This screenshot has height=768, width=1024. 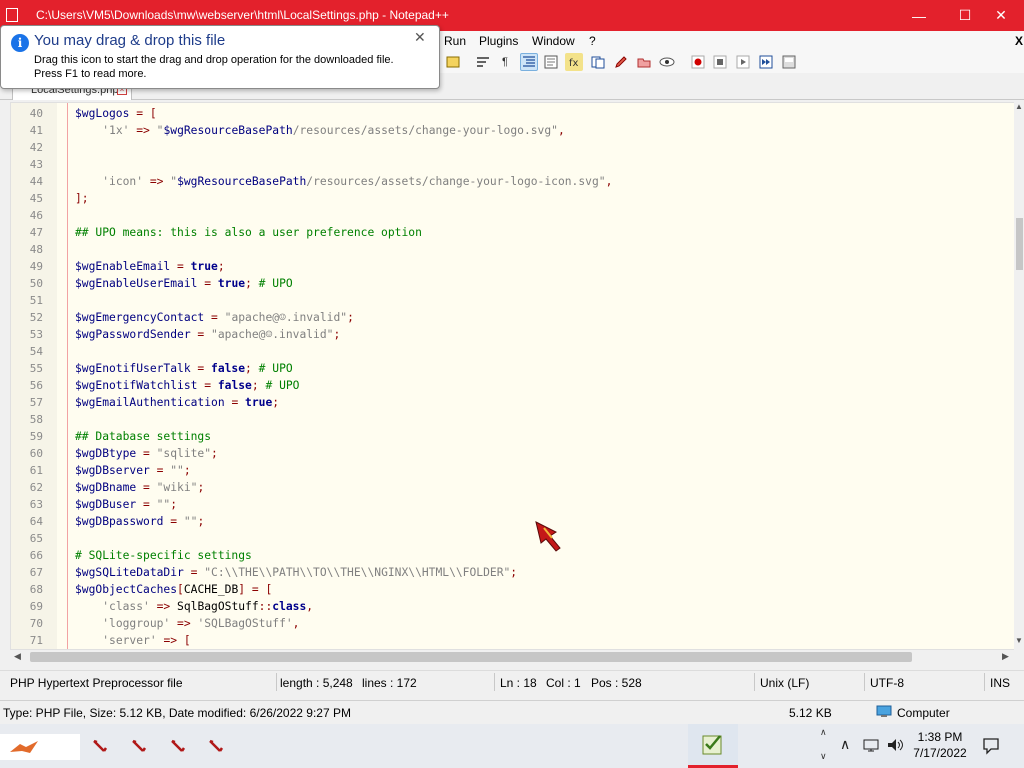 I want to click on vertical-scrollbar, so click(x=1019, y=376).